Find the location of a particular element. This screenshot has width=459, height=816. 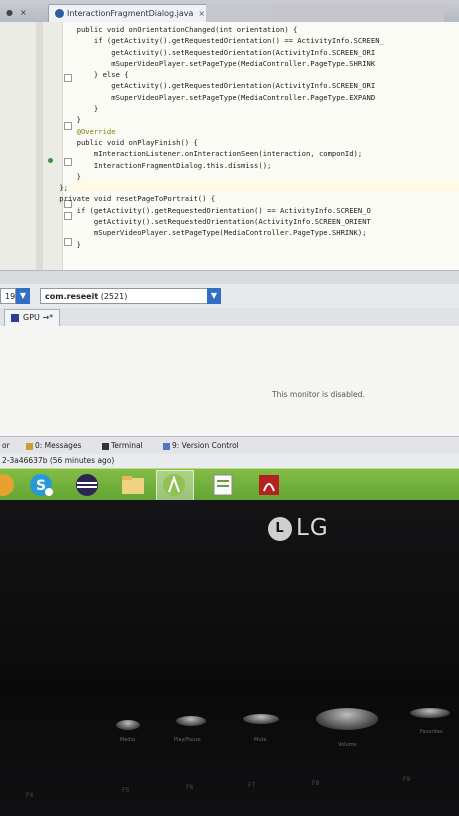

status-text: 2-3a46637b (56 minutes ago) is located at coordinates (58, 460).